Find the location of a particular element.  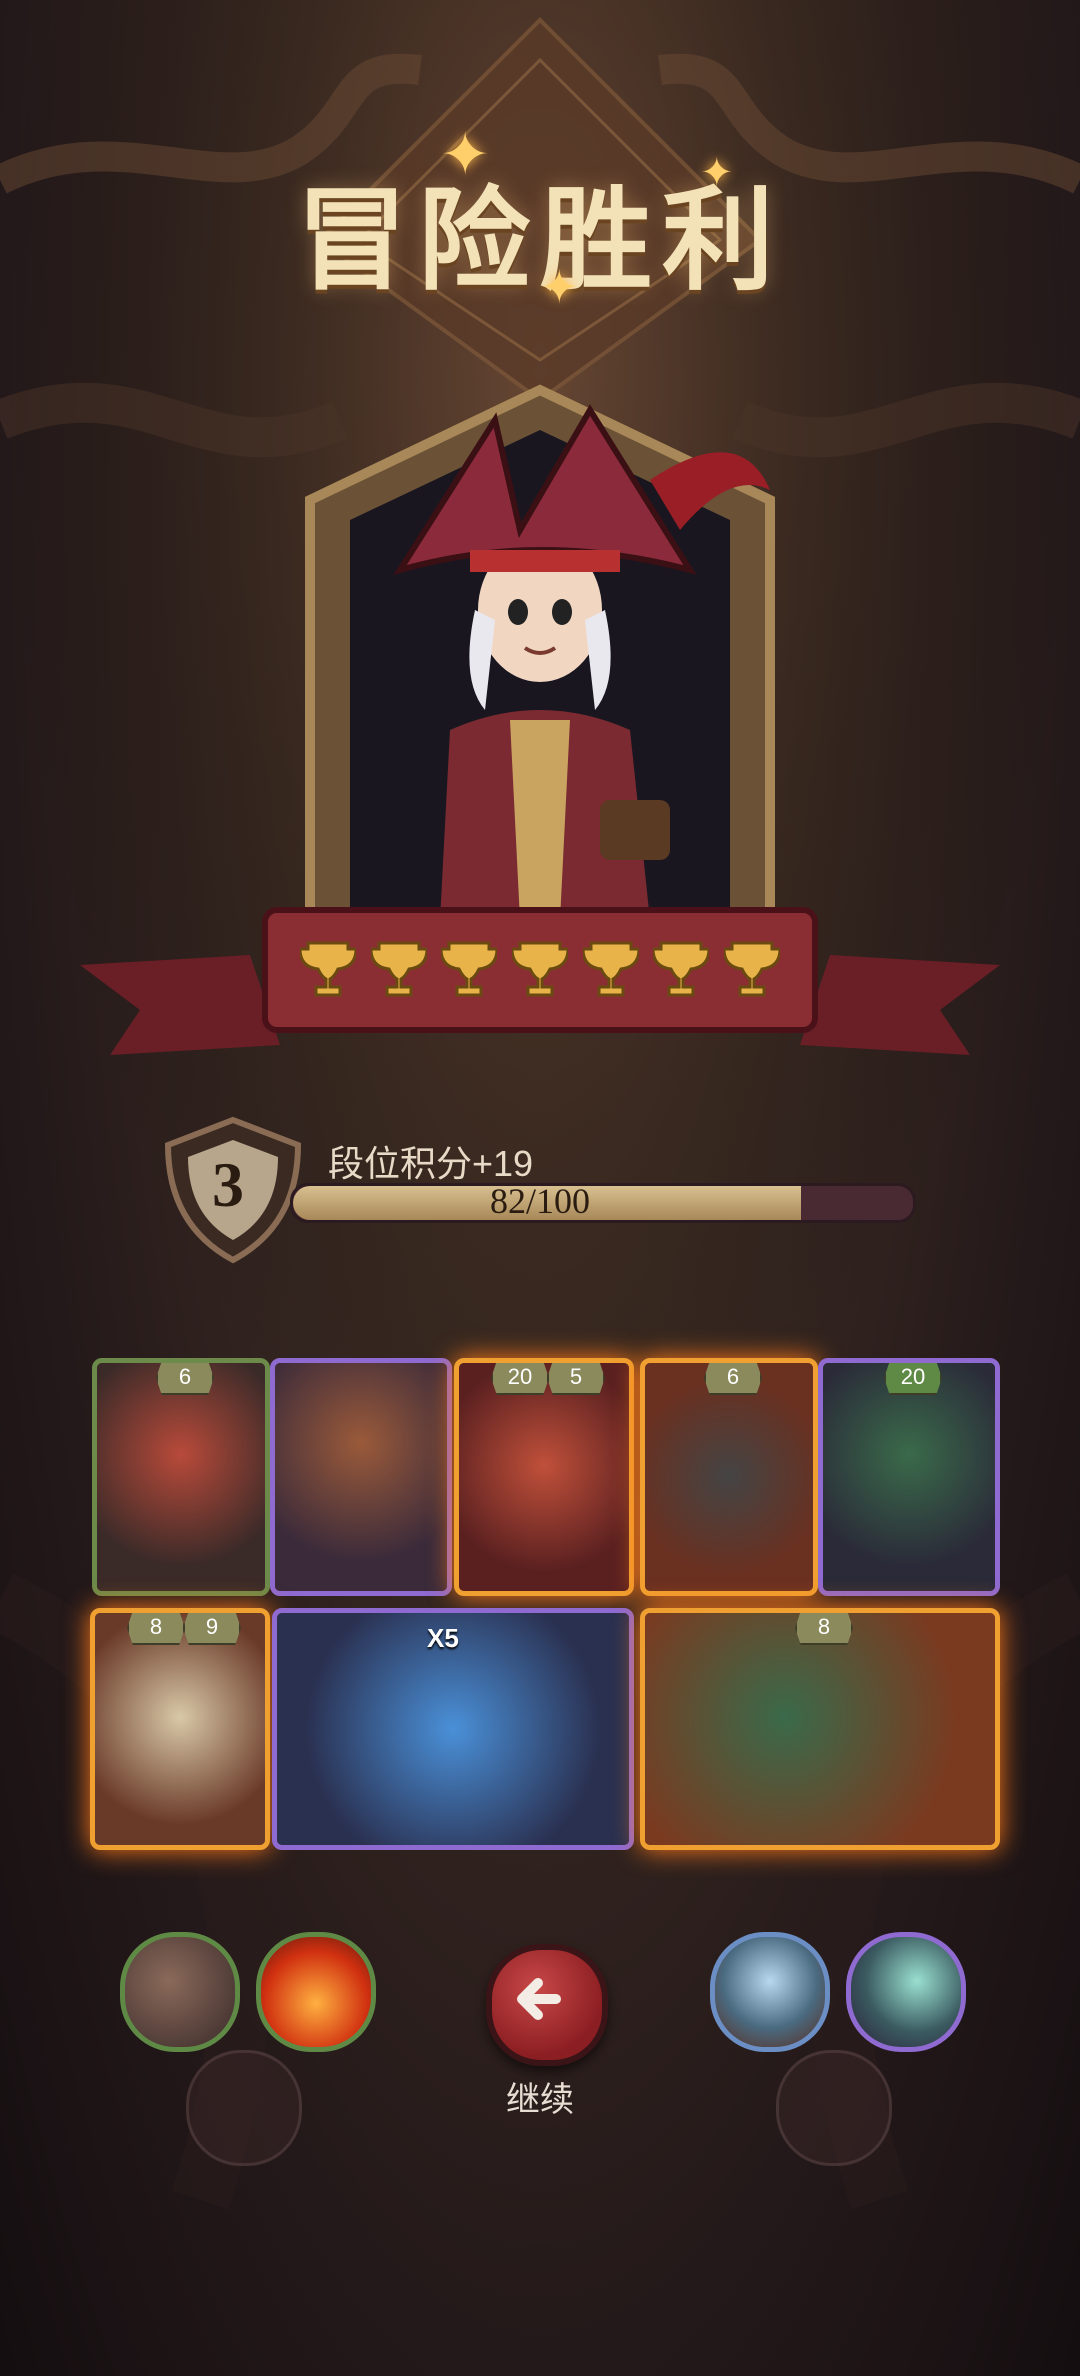

spider-card: 6 is located at coordinates (729, 1477).